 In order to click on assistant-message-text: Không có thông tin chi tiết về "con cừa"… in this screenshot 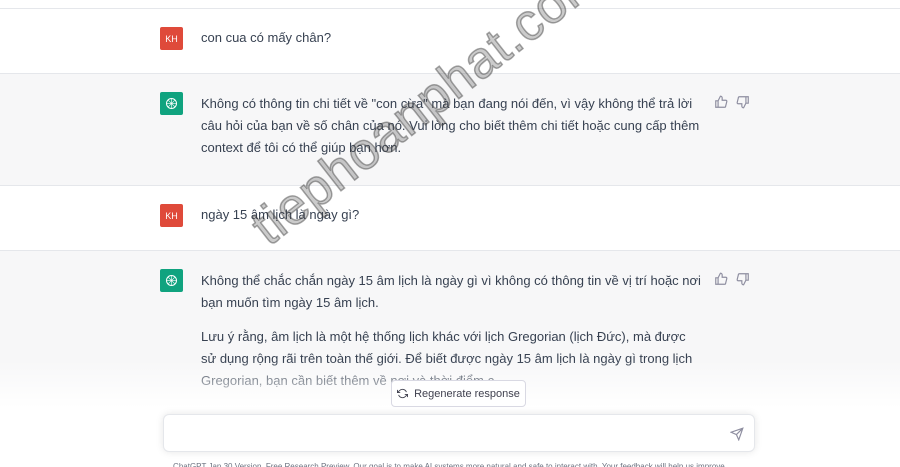, I will do `click(451, 126)`.